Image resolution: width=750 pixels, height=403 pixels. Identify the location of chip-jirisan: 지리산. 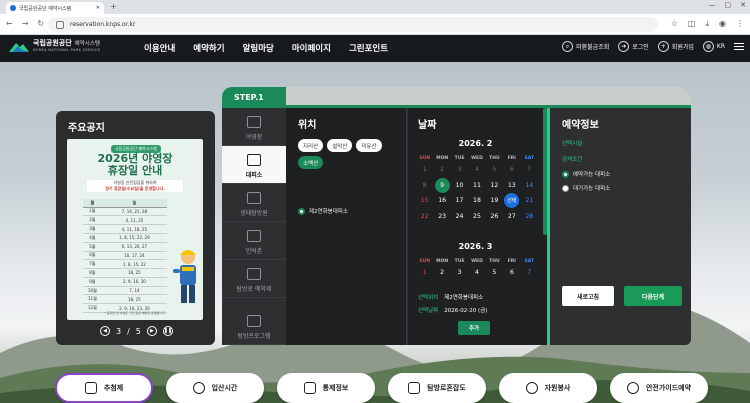
(311, 145).